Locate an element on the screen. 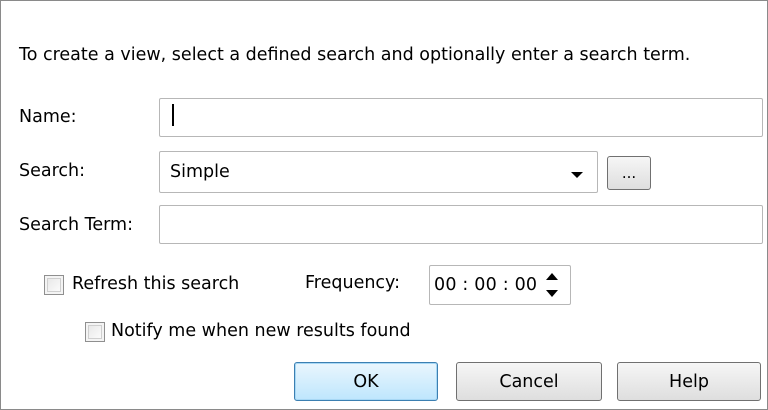 The height and width of the screenshot is (410, 768). ok-button: OK is located at coordinates (366, 381).